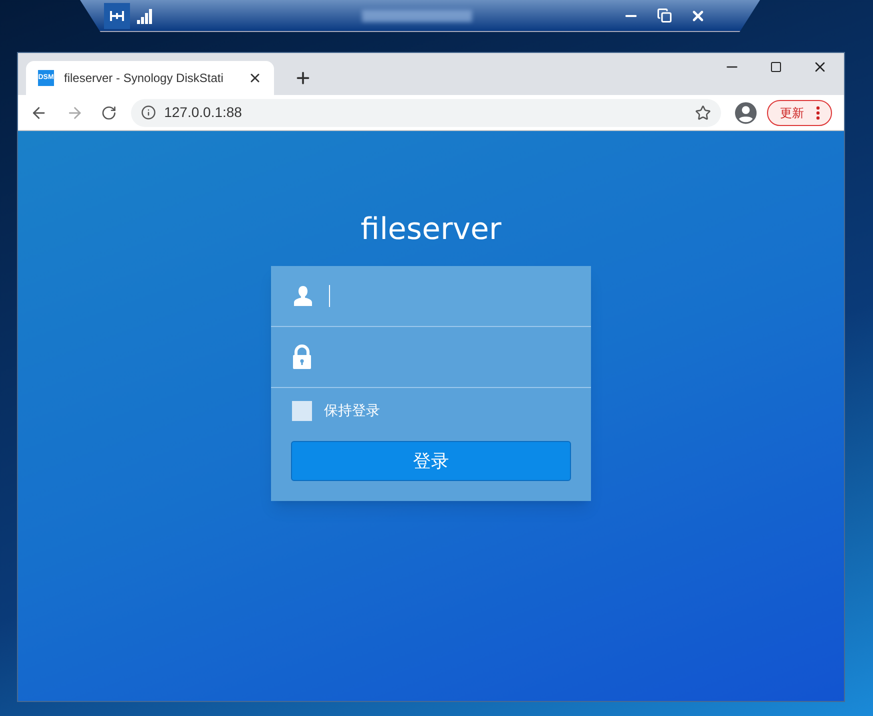 Image resolution: width=873 pixels, height=716 pixels. What do you see at coordinates (431, 296) in the screenshot?
I see `username-field` at bounding box center [431, 296].